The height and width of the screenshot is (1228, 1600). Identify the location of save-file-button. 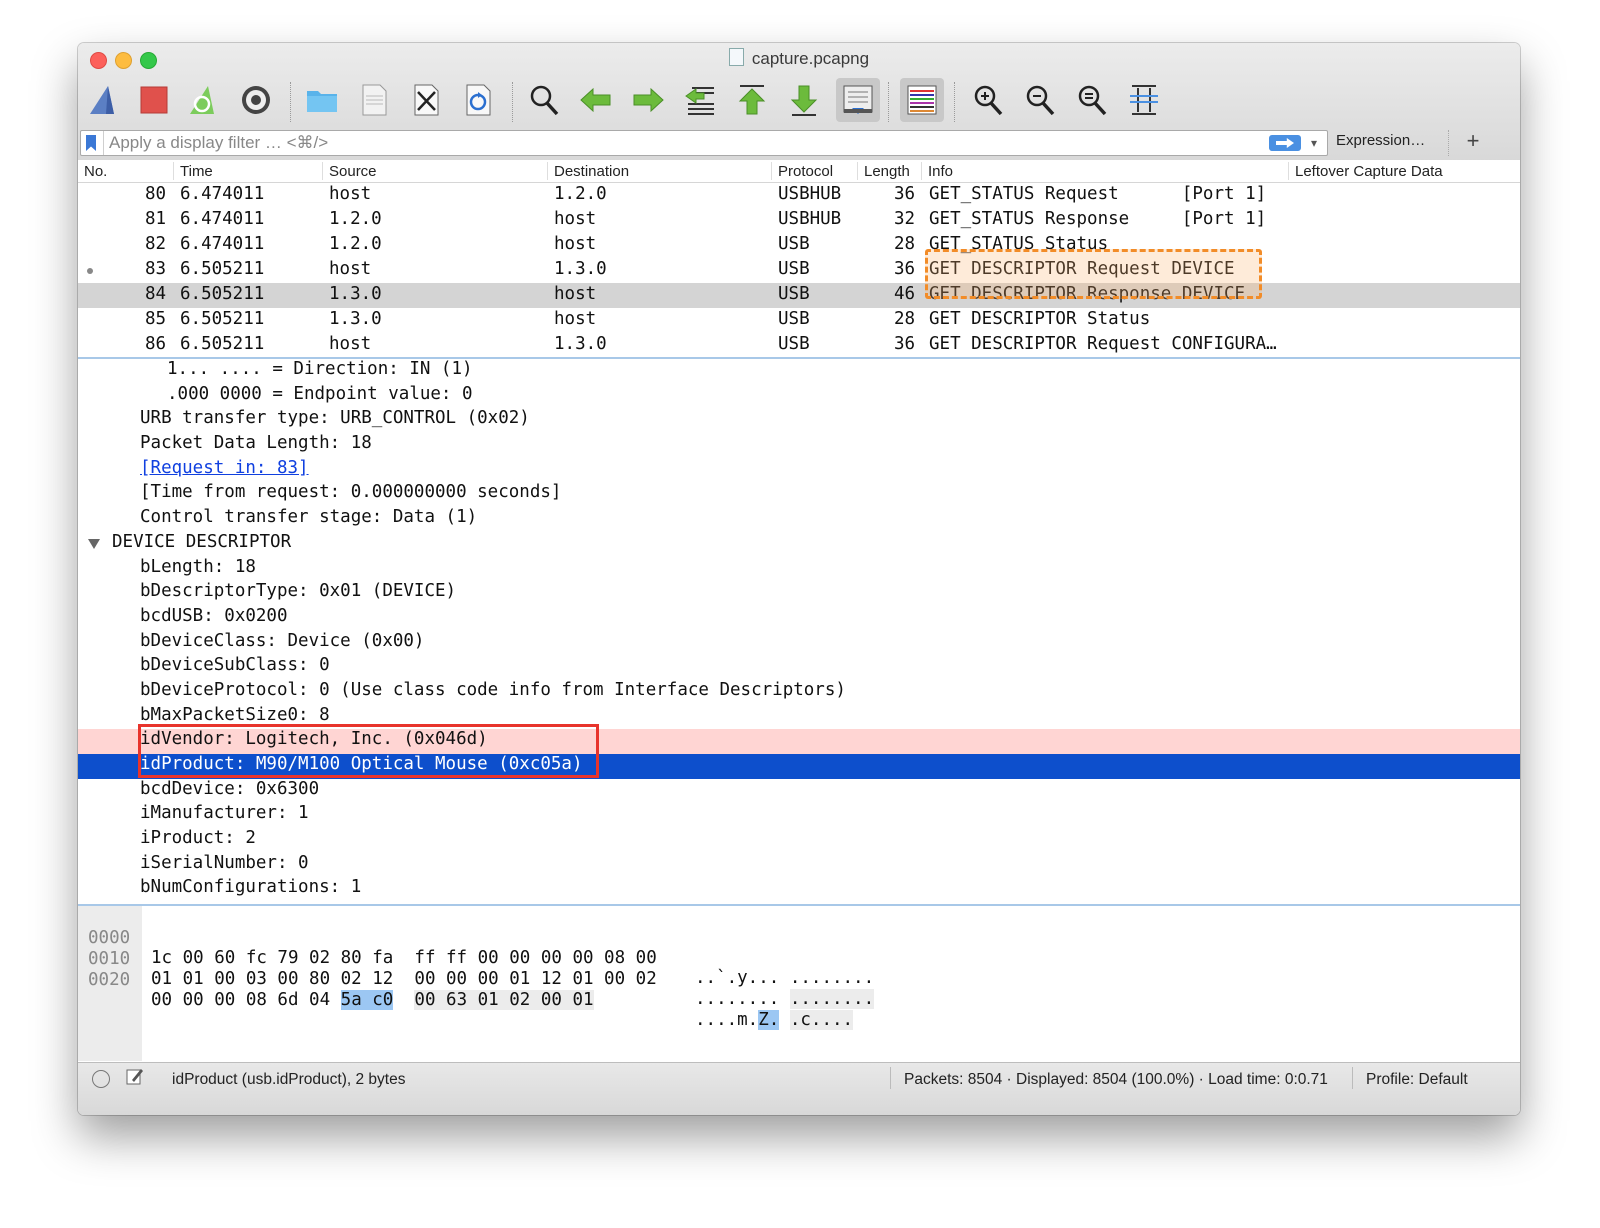
(374, 100).